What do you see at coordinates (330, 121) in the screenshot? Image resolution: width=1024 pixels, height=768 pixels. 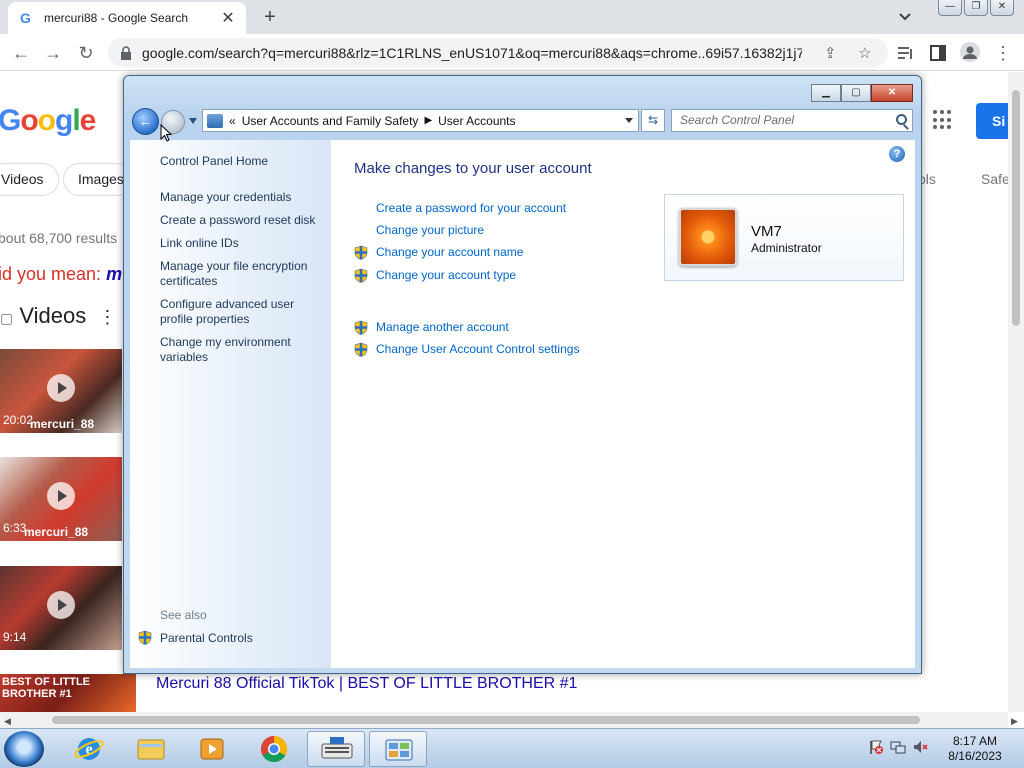 I see `breadcrumb-user-accounts-family-safety: User Accounts and Family Safety` at bounding box center [330, 121].